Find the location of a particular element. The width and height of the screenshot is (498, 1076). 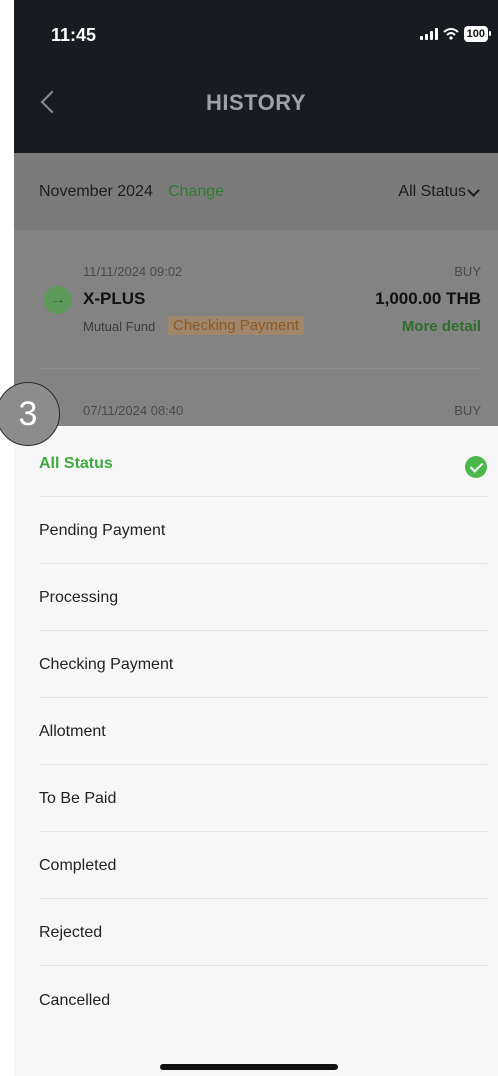

transaction-amount: 1,000.00 THB is located at coordinates (428, 298).